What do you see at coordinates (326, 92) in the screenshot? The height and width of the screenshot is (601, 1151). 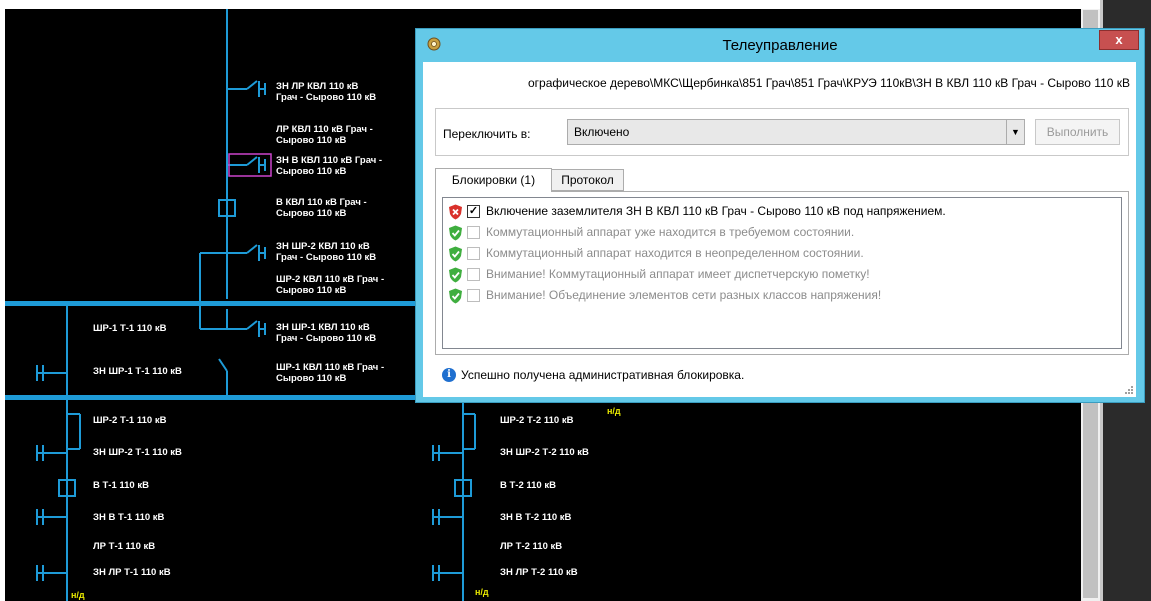 I see `scheme-label-zn-lr-kvl: ЗН ЛР КВЛ 110 кВ Грач - Сырово 110 кВ` at bounding box center [326, 92].